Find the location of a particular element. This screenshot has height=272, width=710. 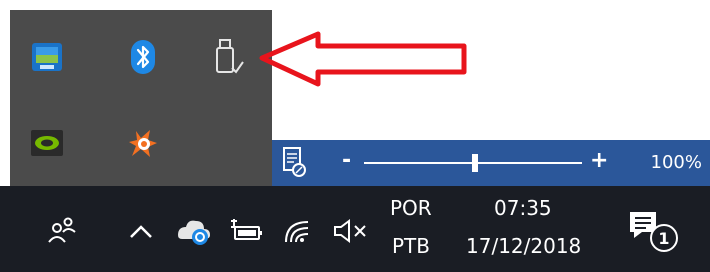

nvidia-tray-item is located at coordinates (47, 143).